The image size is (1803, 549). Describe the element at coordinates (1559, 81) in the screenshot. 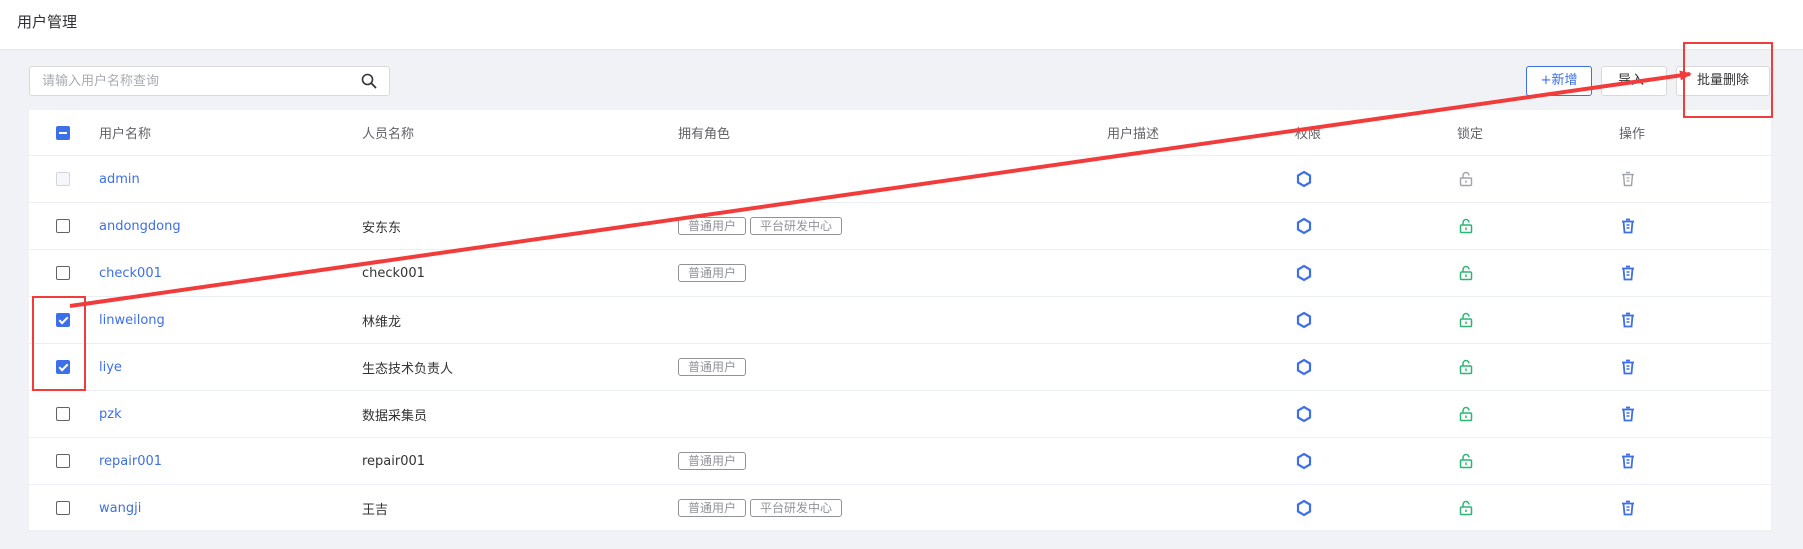

I see `add-button: +新增` at that location.